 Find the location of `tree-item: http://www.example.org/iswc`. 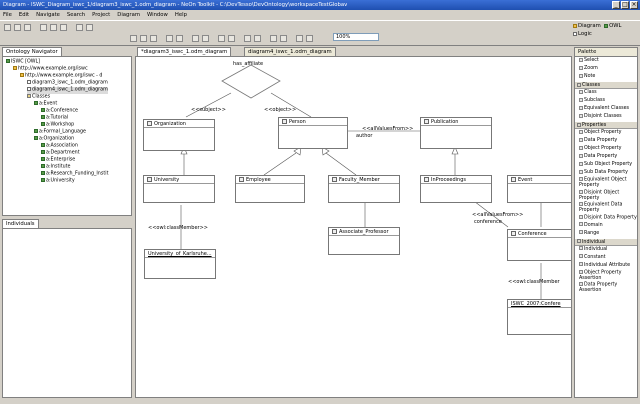

tree-item: http://www.example.org/iswc is located at coordinates (50, 69).